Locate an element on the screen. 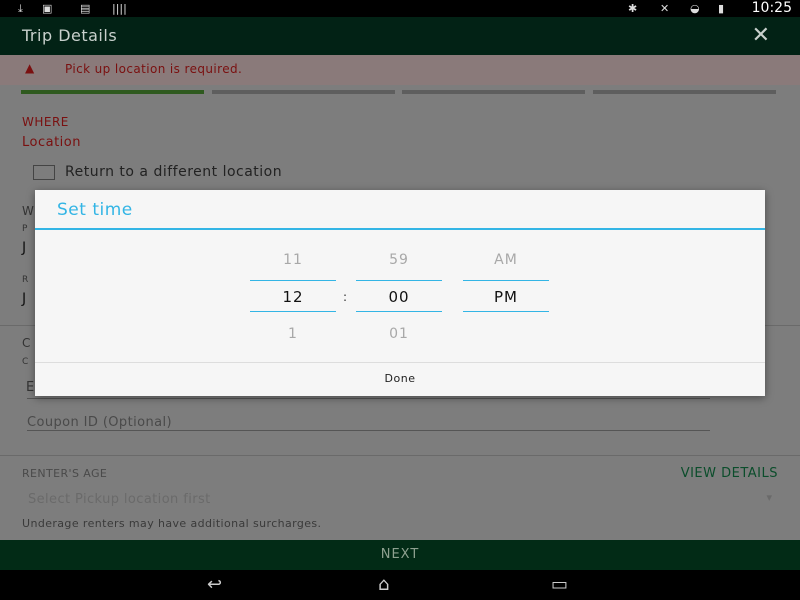 This screenshot has height=600, width=800. dialog-button-divider is located at coordinates (400, 362).